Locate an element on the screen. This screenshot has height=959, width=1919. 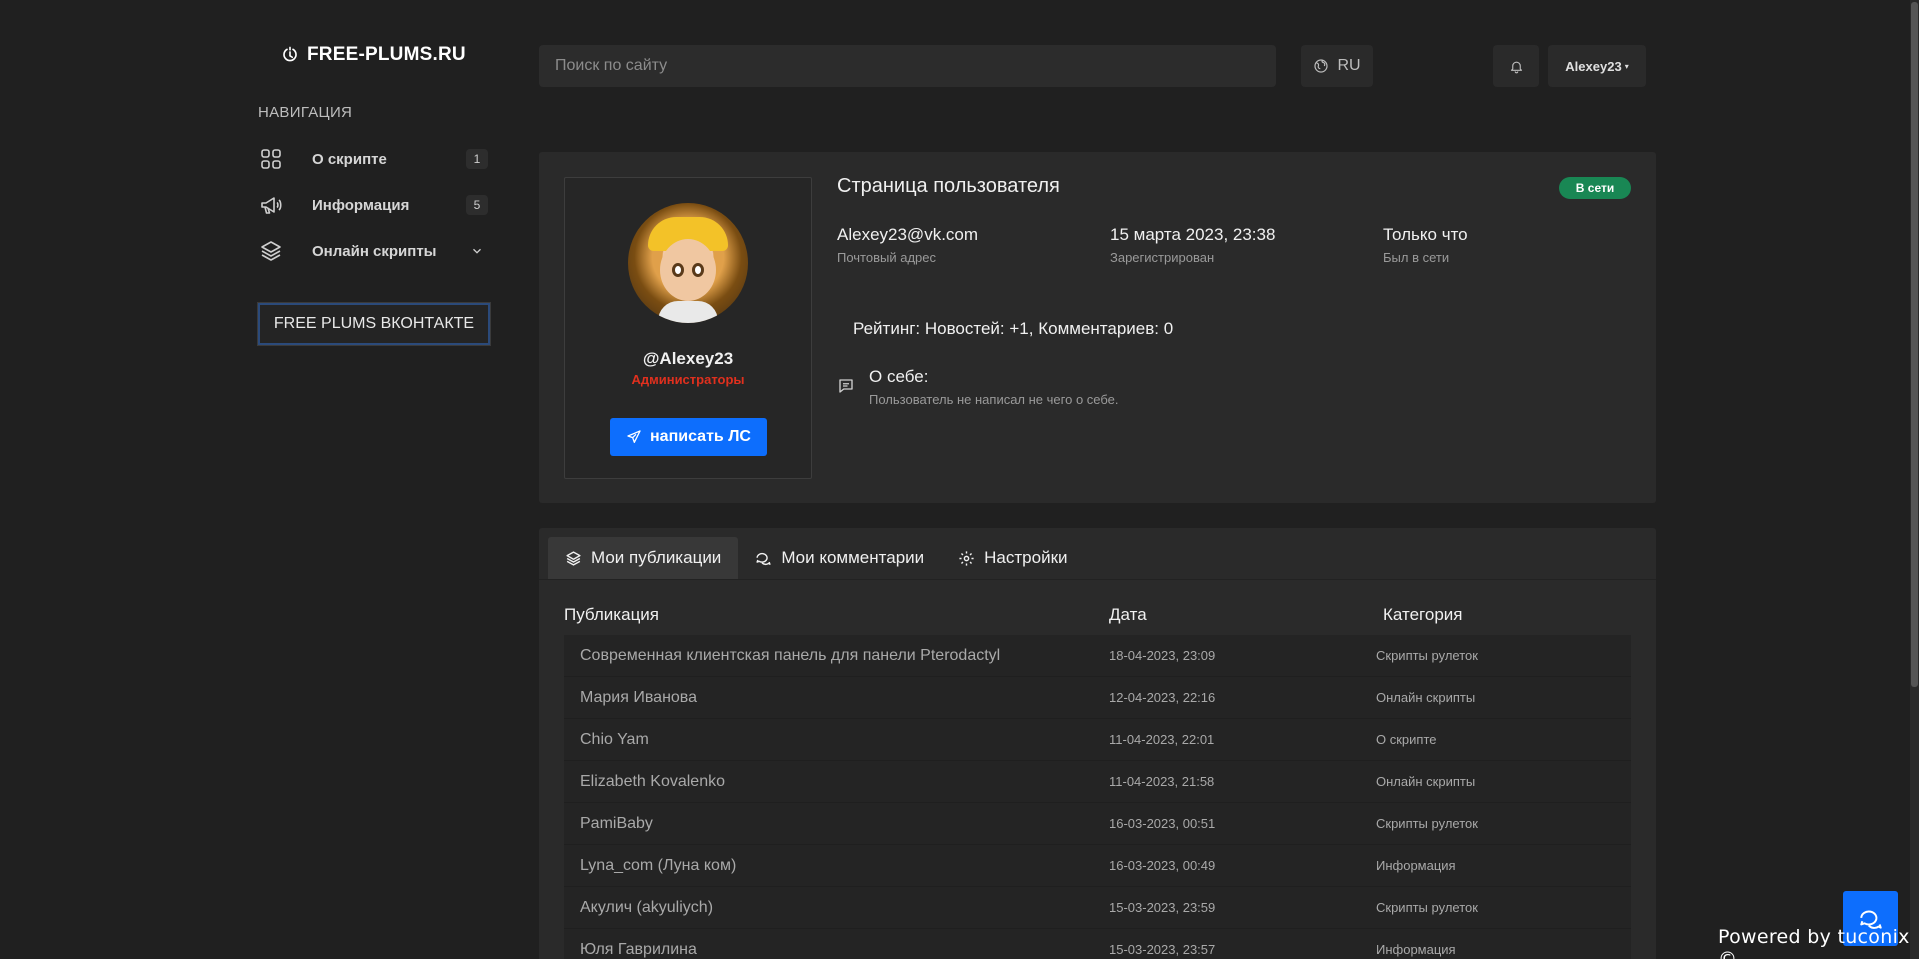
publication-date: 16-03-2023, 00:51 is located at coordinates (1162, 823).